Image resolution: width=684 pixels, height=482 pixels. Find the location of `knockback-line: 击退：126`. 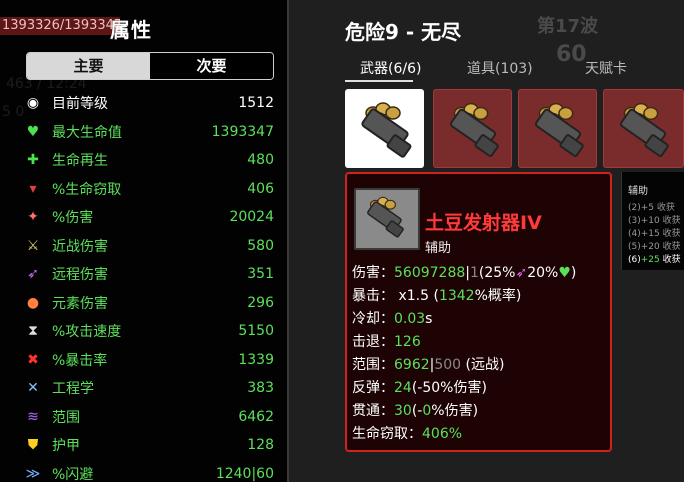

knockback-line: 击退：126 is located at coordinates (386, 341).